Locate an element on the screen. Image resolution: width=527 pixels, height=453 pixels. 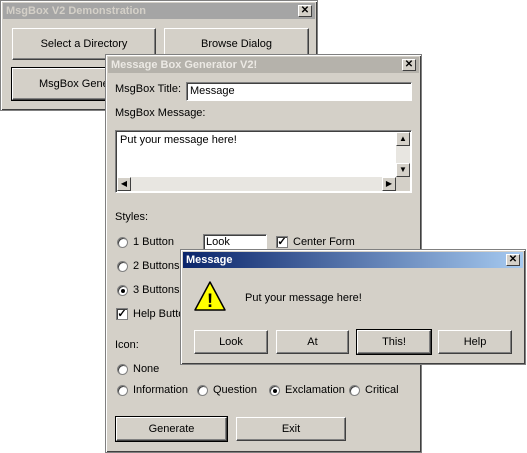
scroll-right-icon: ▶ is located at coordinates (389, 184).